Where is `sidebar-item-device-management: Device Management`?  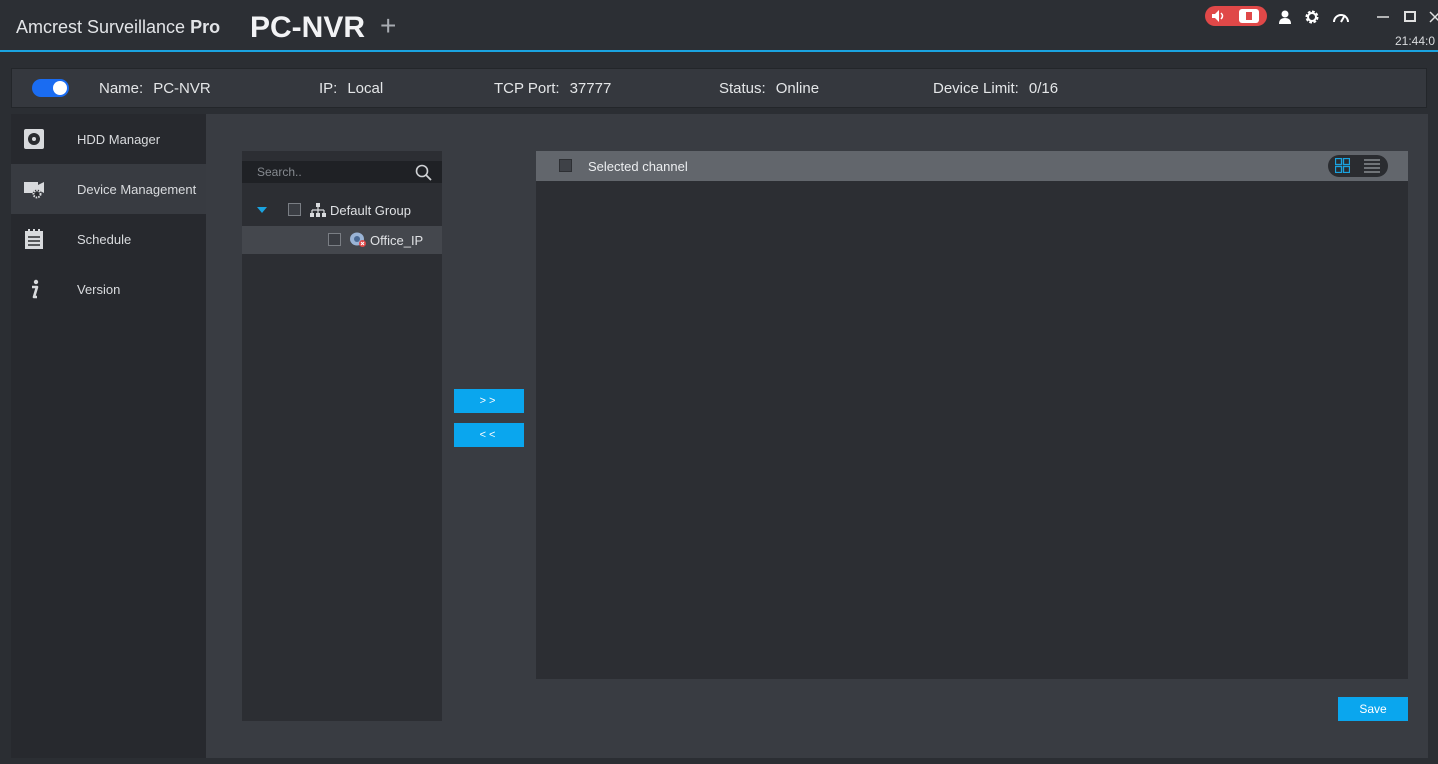
sidebar-item-device-management: Device Management is located at coordinates (108, 189).